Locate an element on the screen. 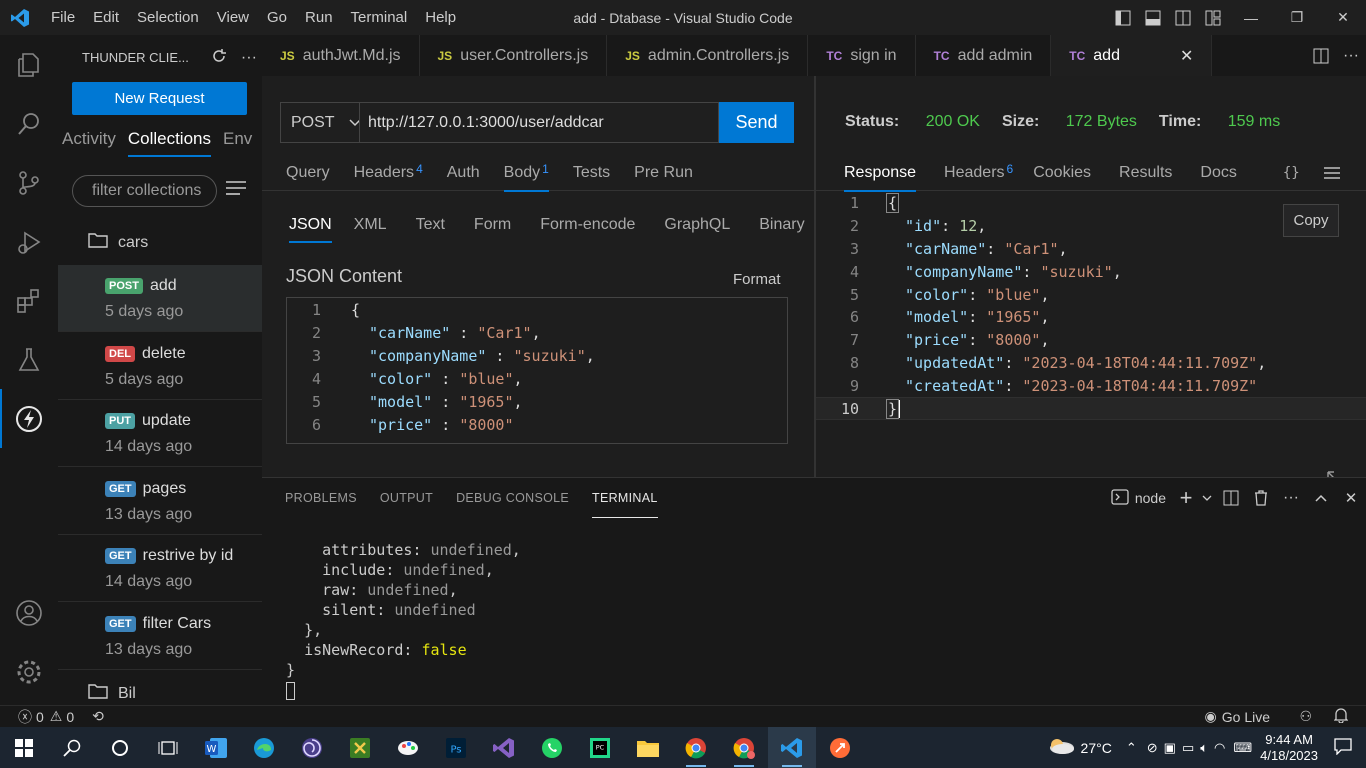 The image size is (1366, 768). chrome-profile-icon is located at coordinates (744, 747).